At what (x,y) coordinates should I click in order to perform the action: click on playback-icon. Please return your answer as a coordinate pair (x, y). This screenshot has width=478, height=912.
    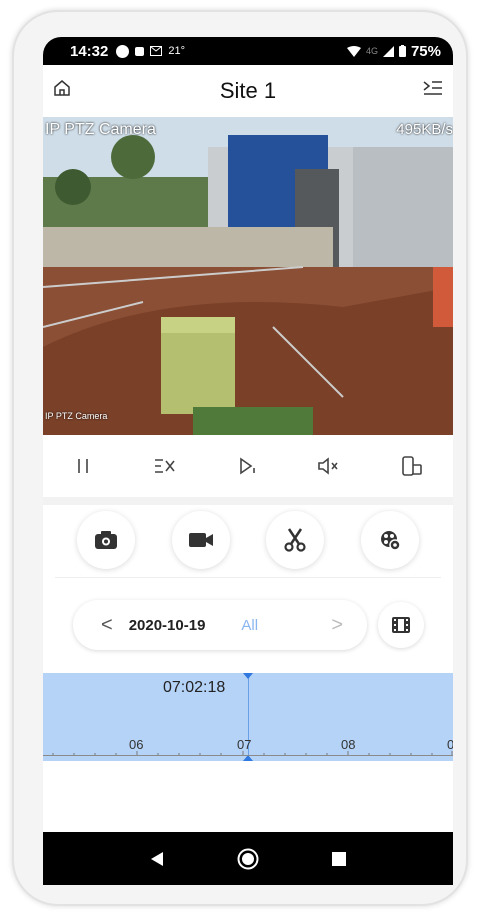
    Looking at the image, I should click on (247, 466).